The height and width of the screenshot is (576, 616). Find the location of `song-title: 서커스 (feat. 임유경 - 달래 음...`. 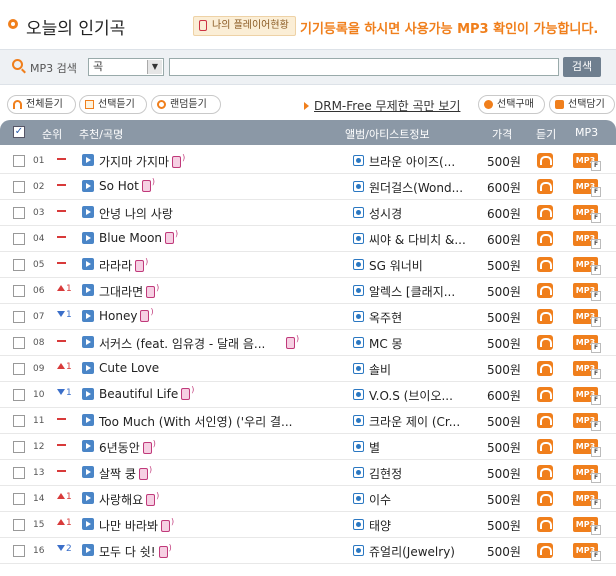

song-title: 서커스 (feat. 임유경 - 달래 음... is located at coordinates (182, 344).